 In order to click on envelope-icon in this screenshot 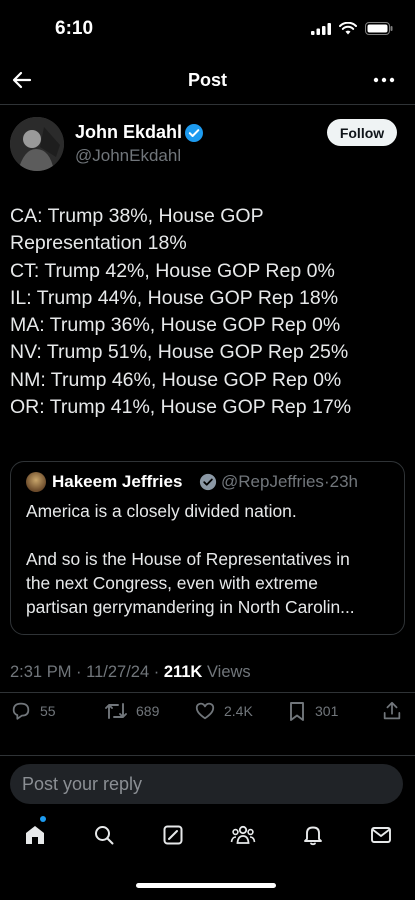, I will do `click(381, 835)`.